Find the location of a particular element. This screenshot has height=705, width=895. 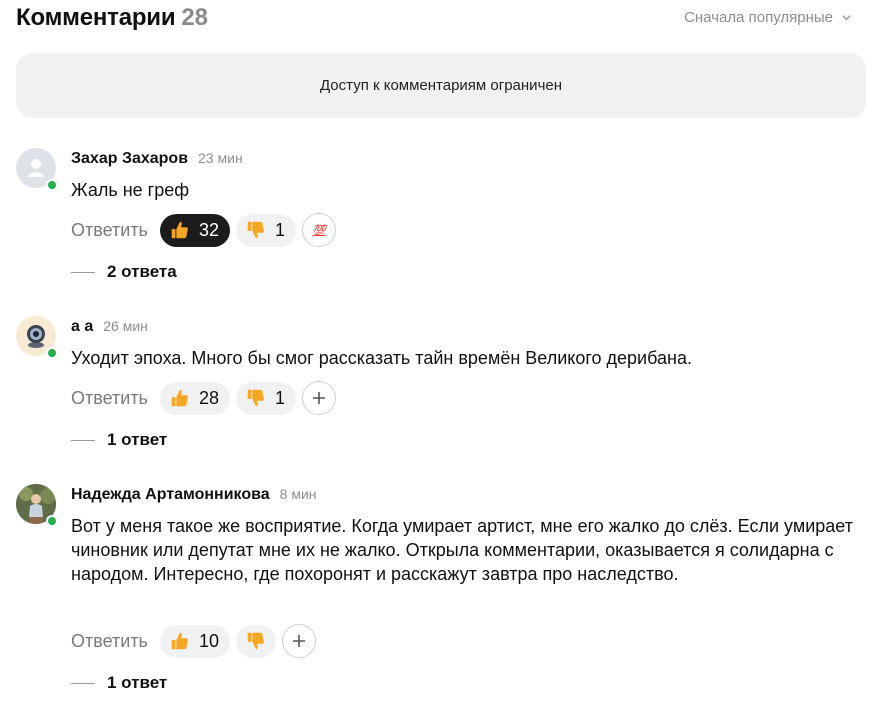

comment-time: 26 мин is located at coordinates (125, 326).